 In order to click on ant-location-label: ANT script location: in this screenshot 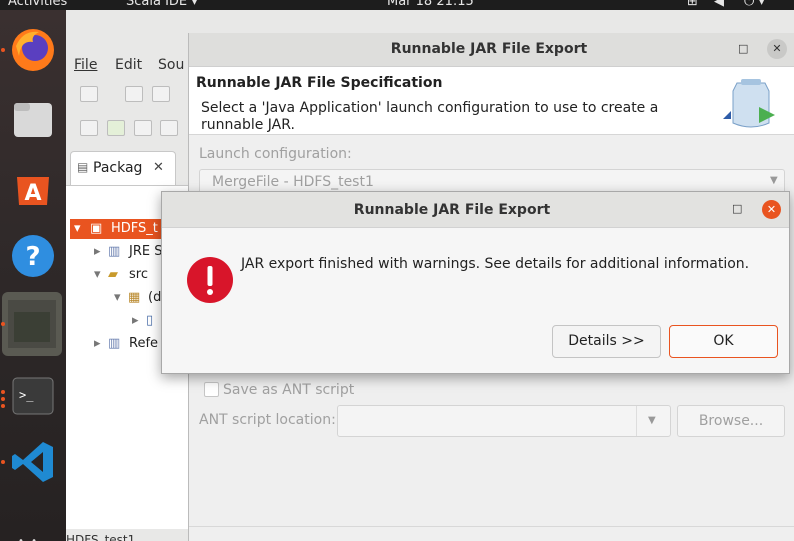, I will do `click(267, 420)`.